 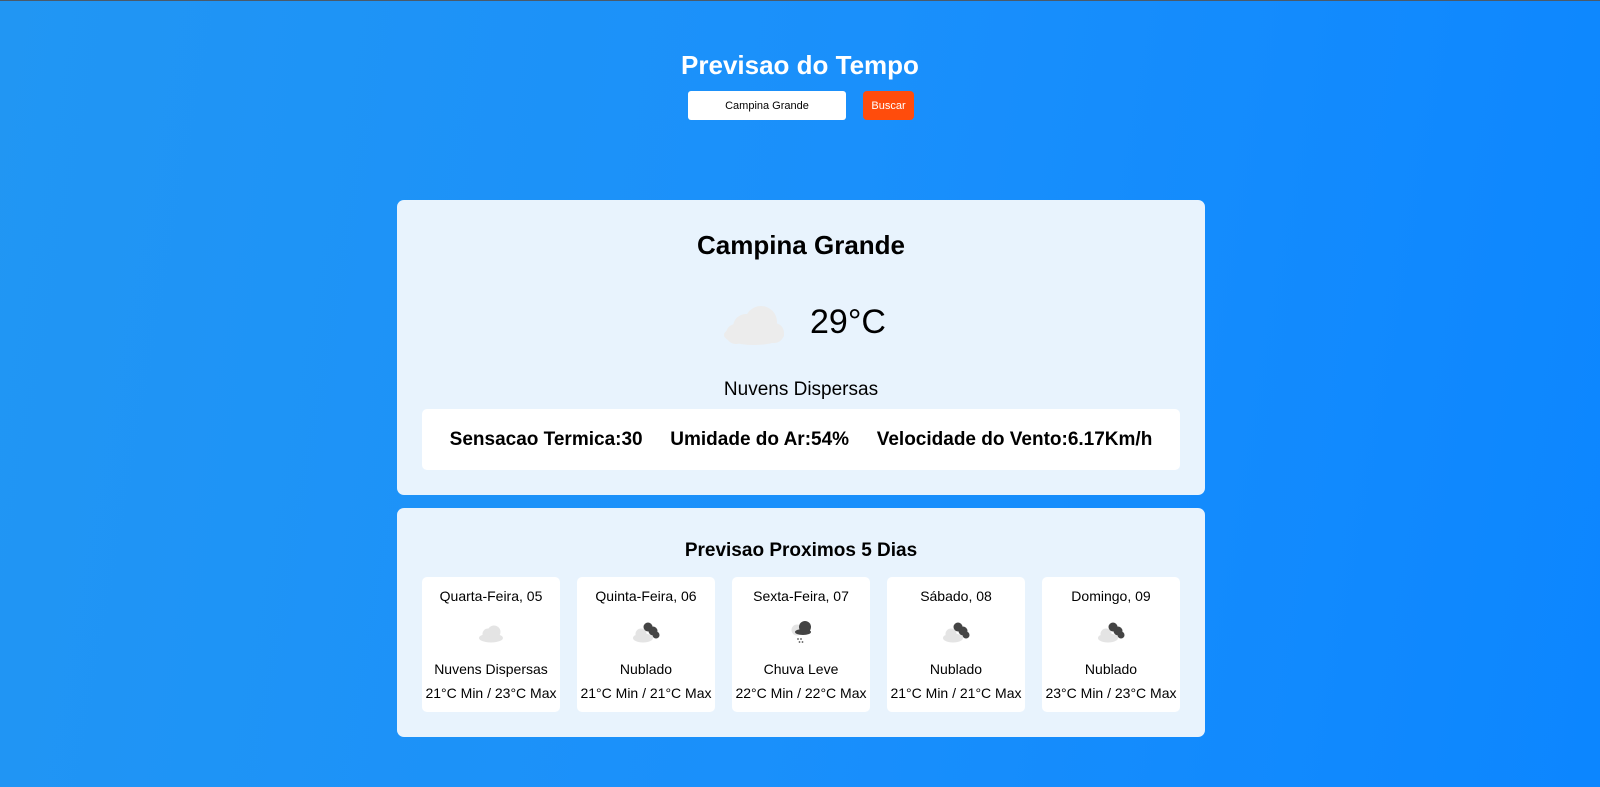 What do you see at coordinates (801, 550) in the screenshot?
I see `forecast-title: Previsao Proximos 5 Dias` at bounding box center [801, 550].